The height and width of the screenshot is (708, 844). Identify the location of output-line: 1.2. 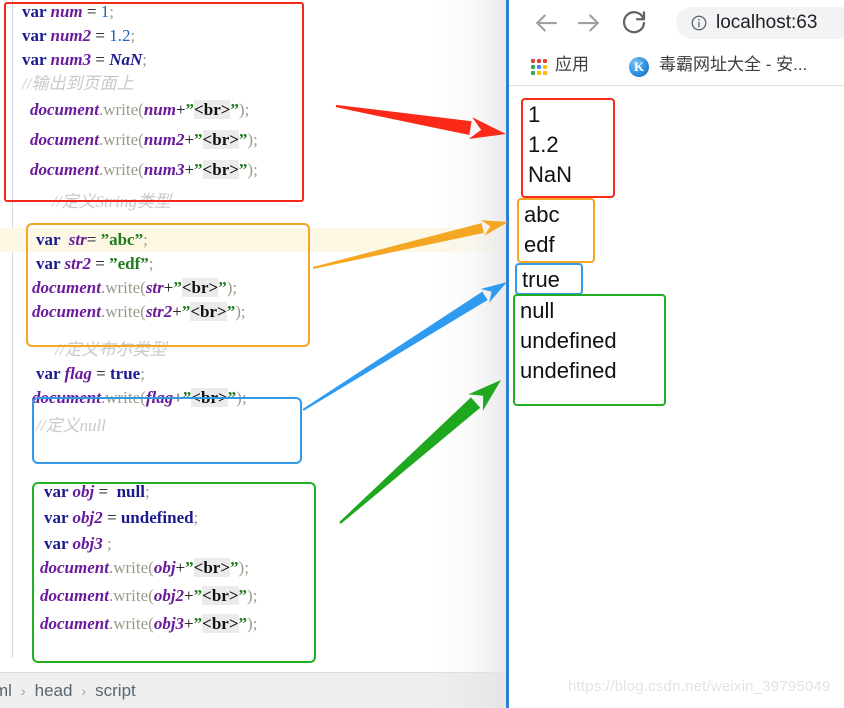
(543, 144).